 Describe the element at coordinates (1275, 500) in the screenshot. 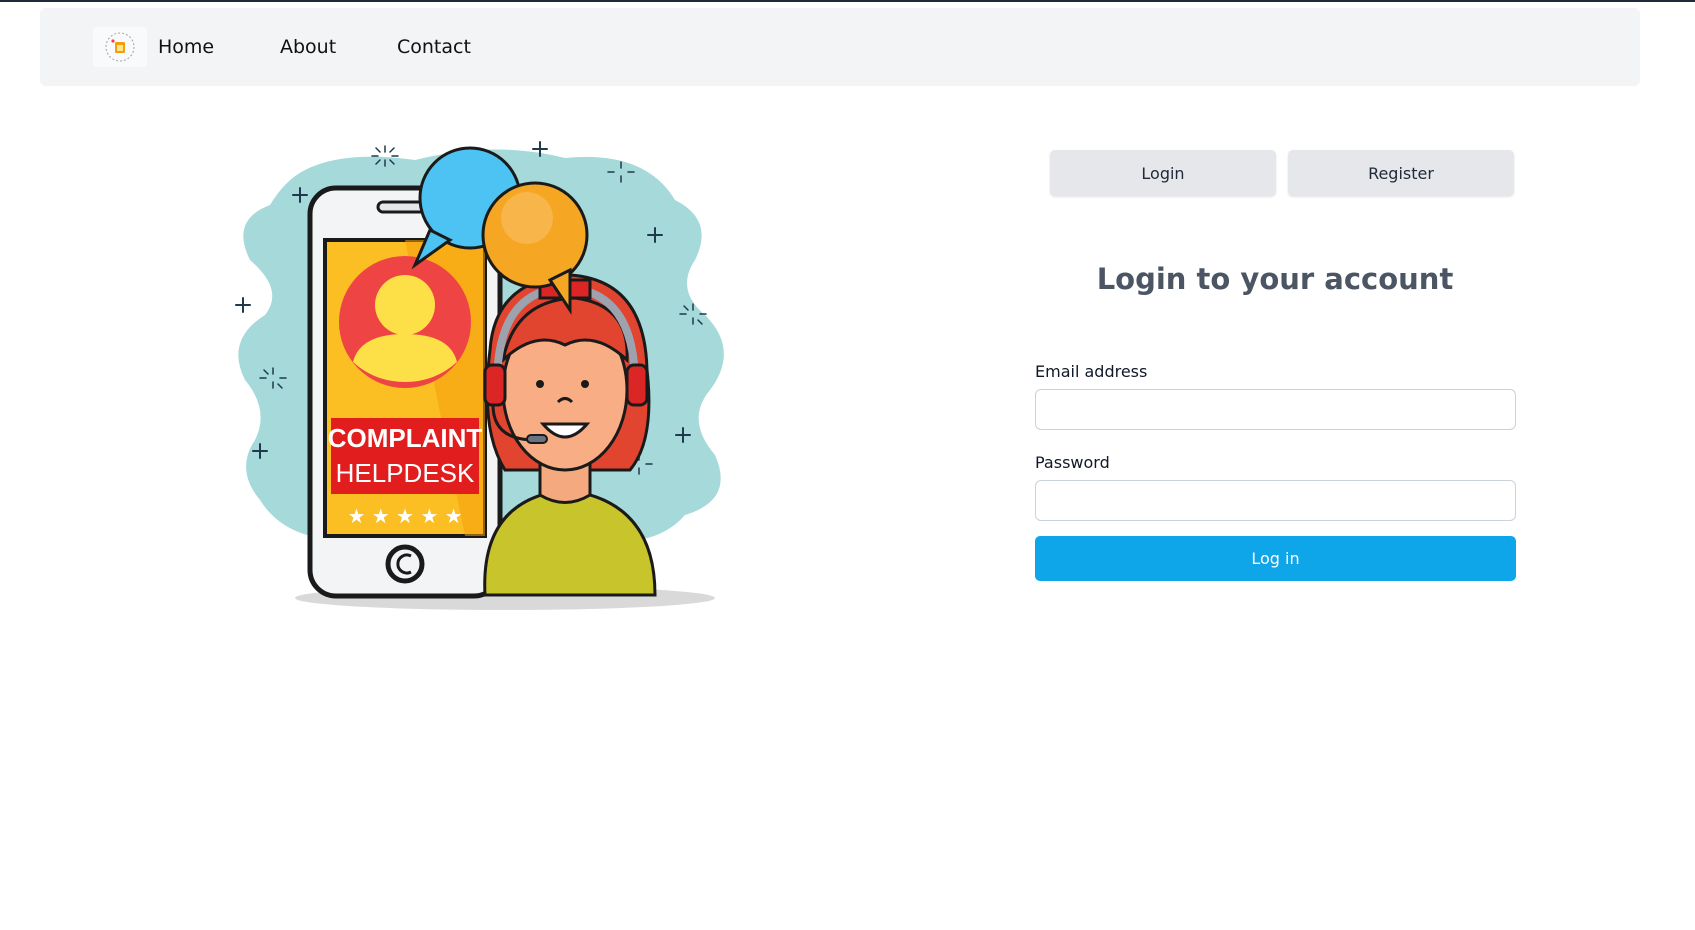

I see `password-field` at that location.